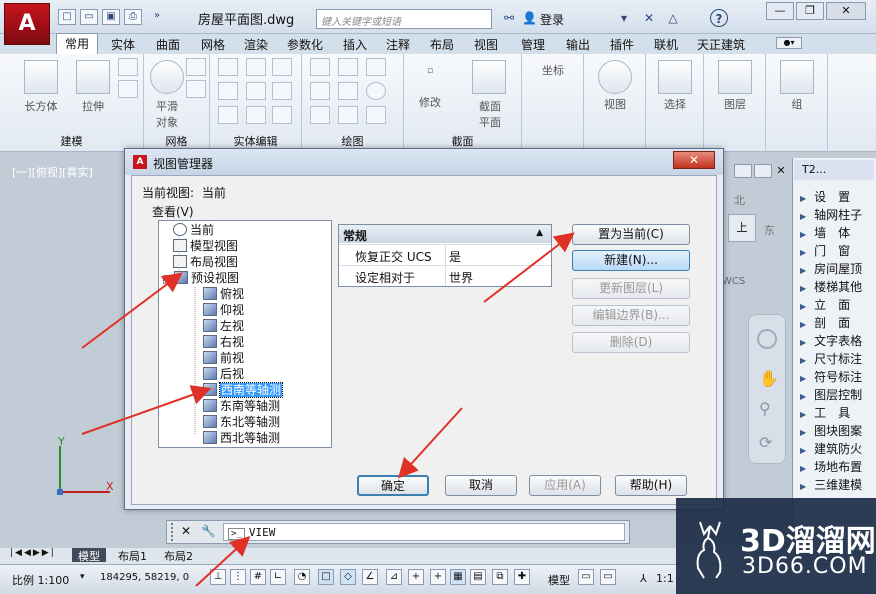 The image size is (876, 594). What do you see at coordinates (742, 228) in the screenshot?
I see `viewcube-top-face: 上` at bounding box center [742, 228].